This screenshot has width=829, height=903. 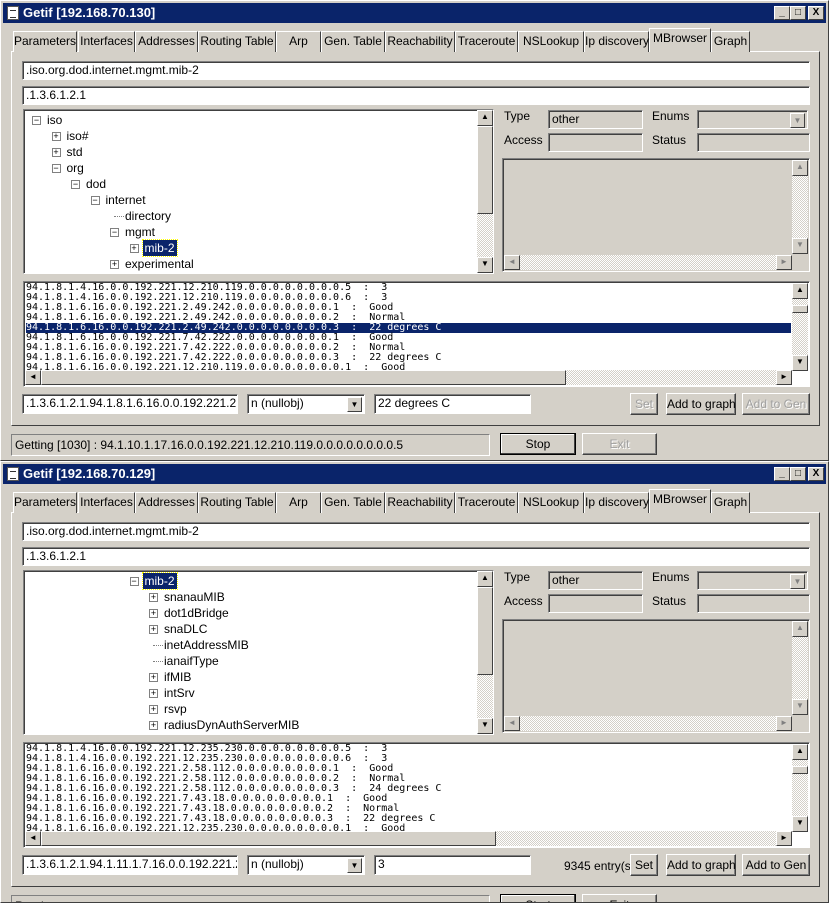 I want to click on tab-gen-table: Gen. Table, so click(x=353, y=41).